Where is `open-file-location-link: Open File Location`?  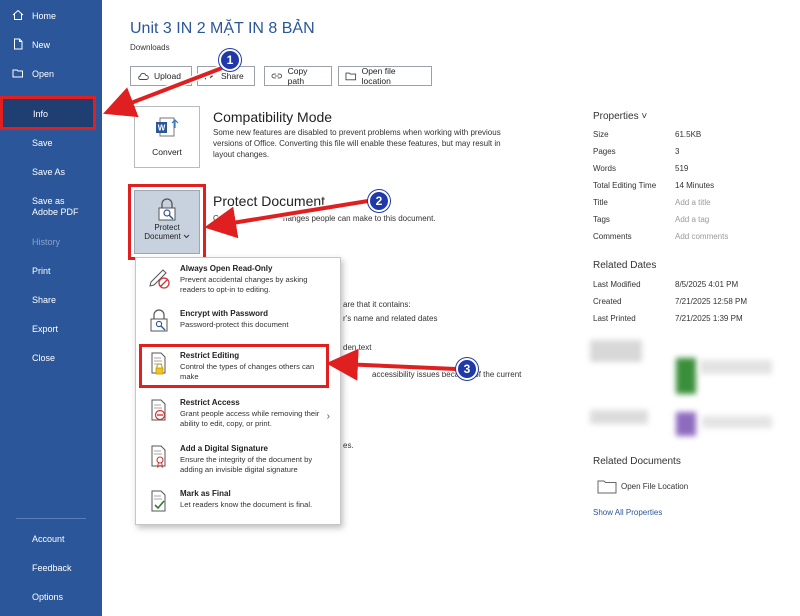 open-file-location-link: Open File Location is located at coordinates (642, 486).